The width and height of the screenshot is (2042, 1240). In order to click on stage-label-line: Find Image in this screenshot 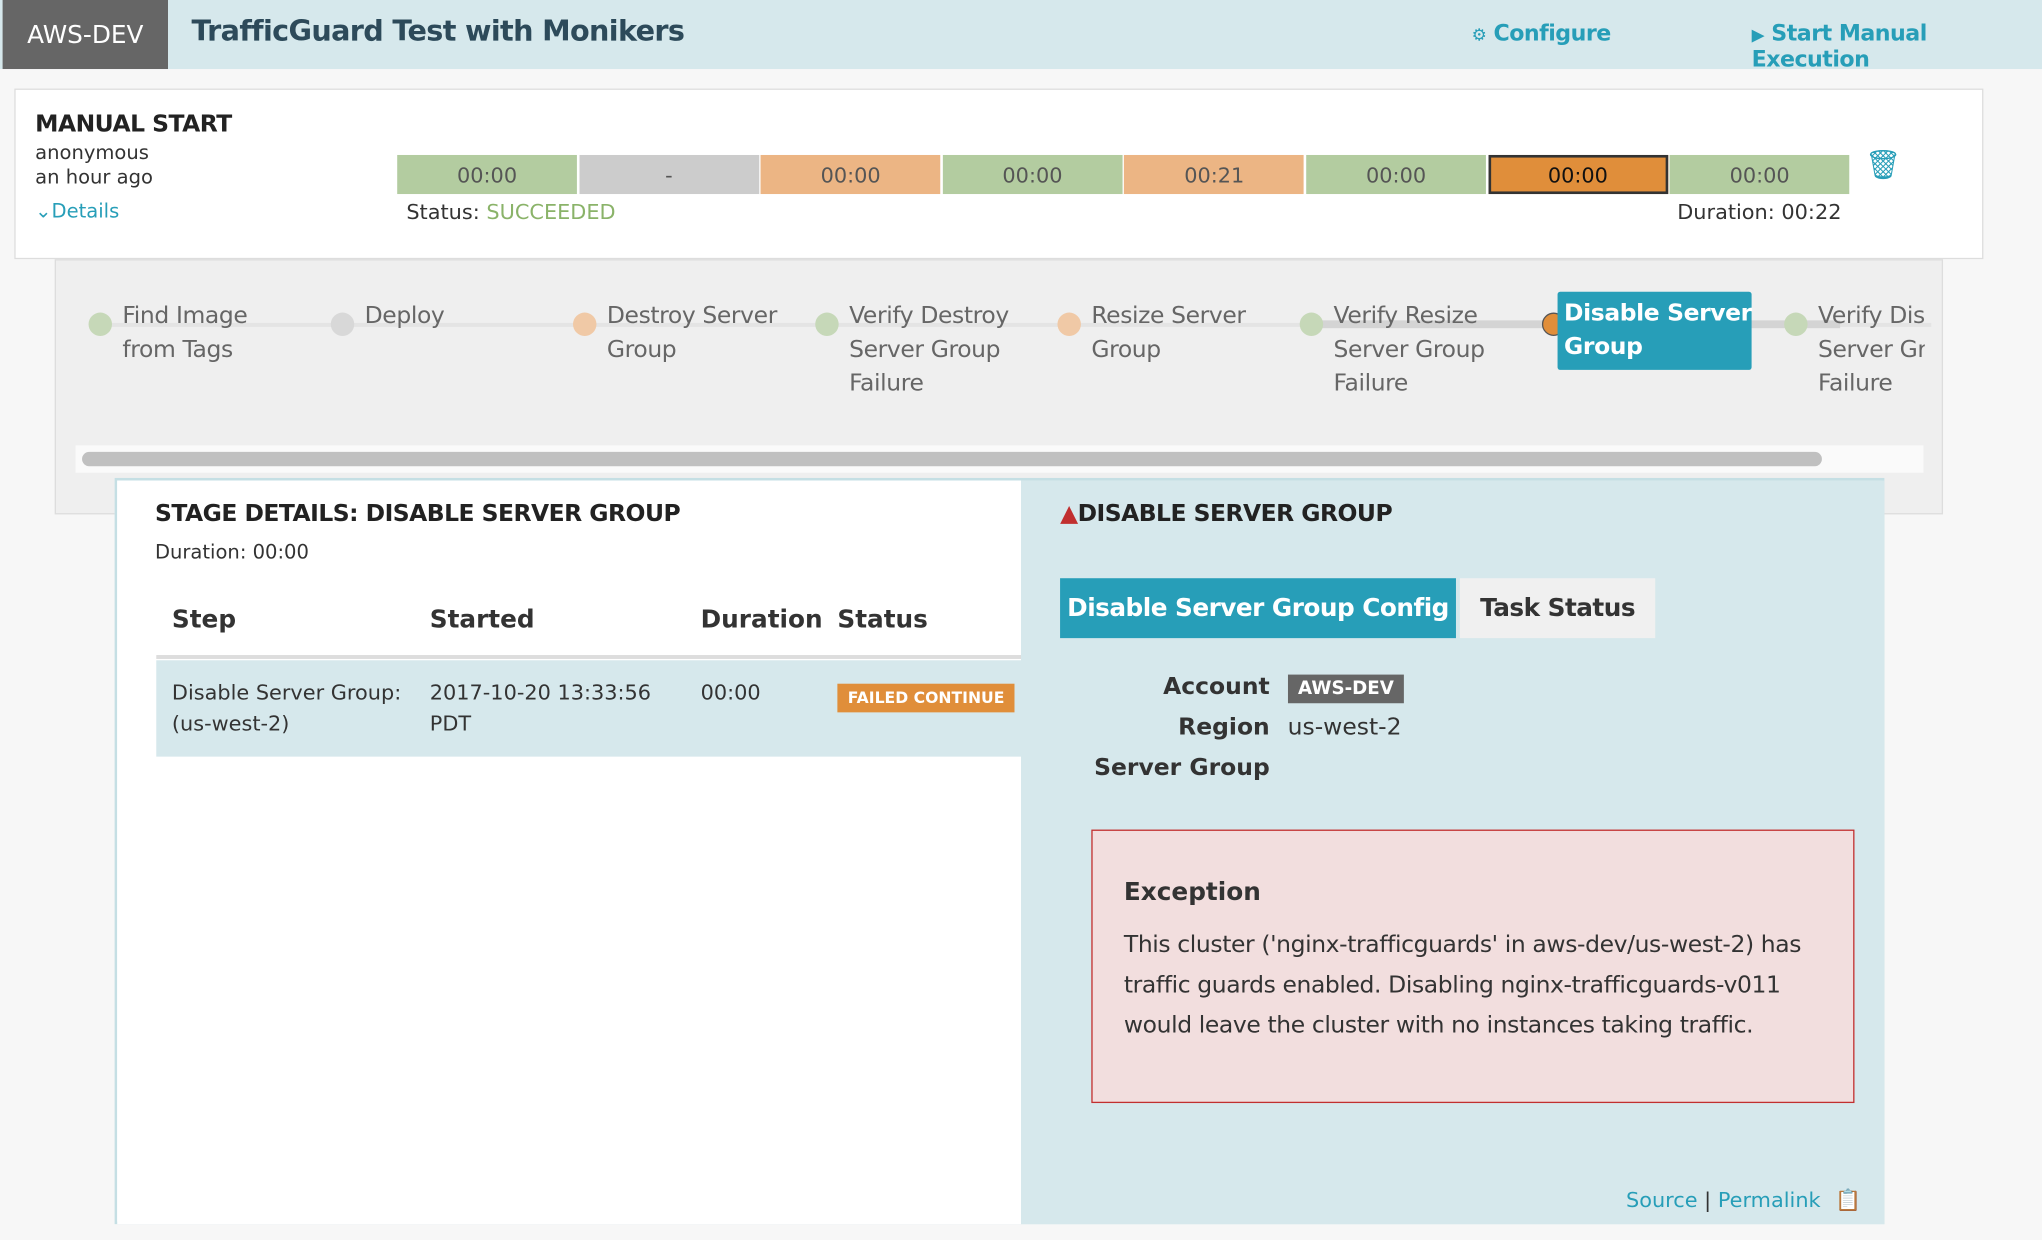, I will do `click(185, 316)`.